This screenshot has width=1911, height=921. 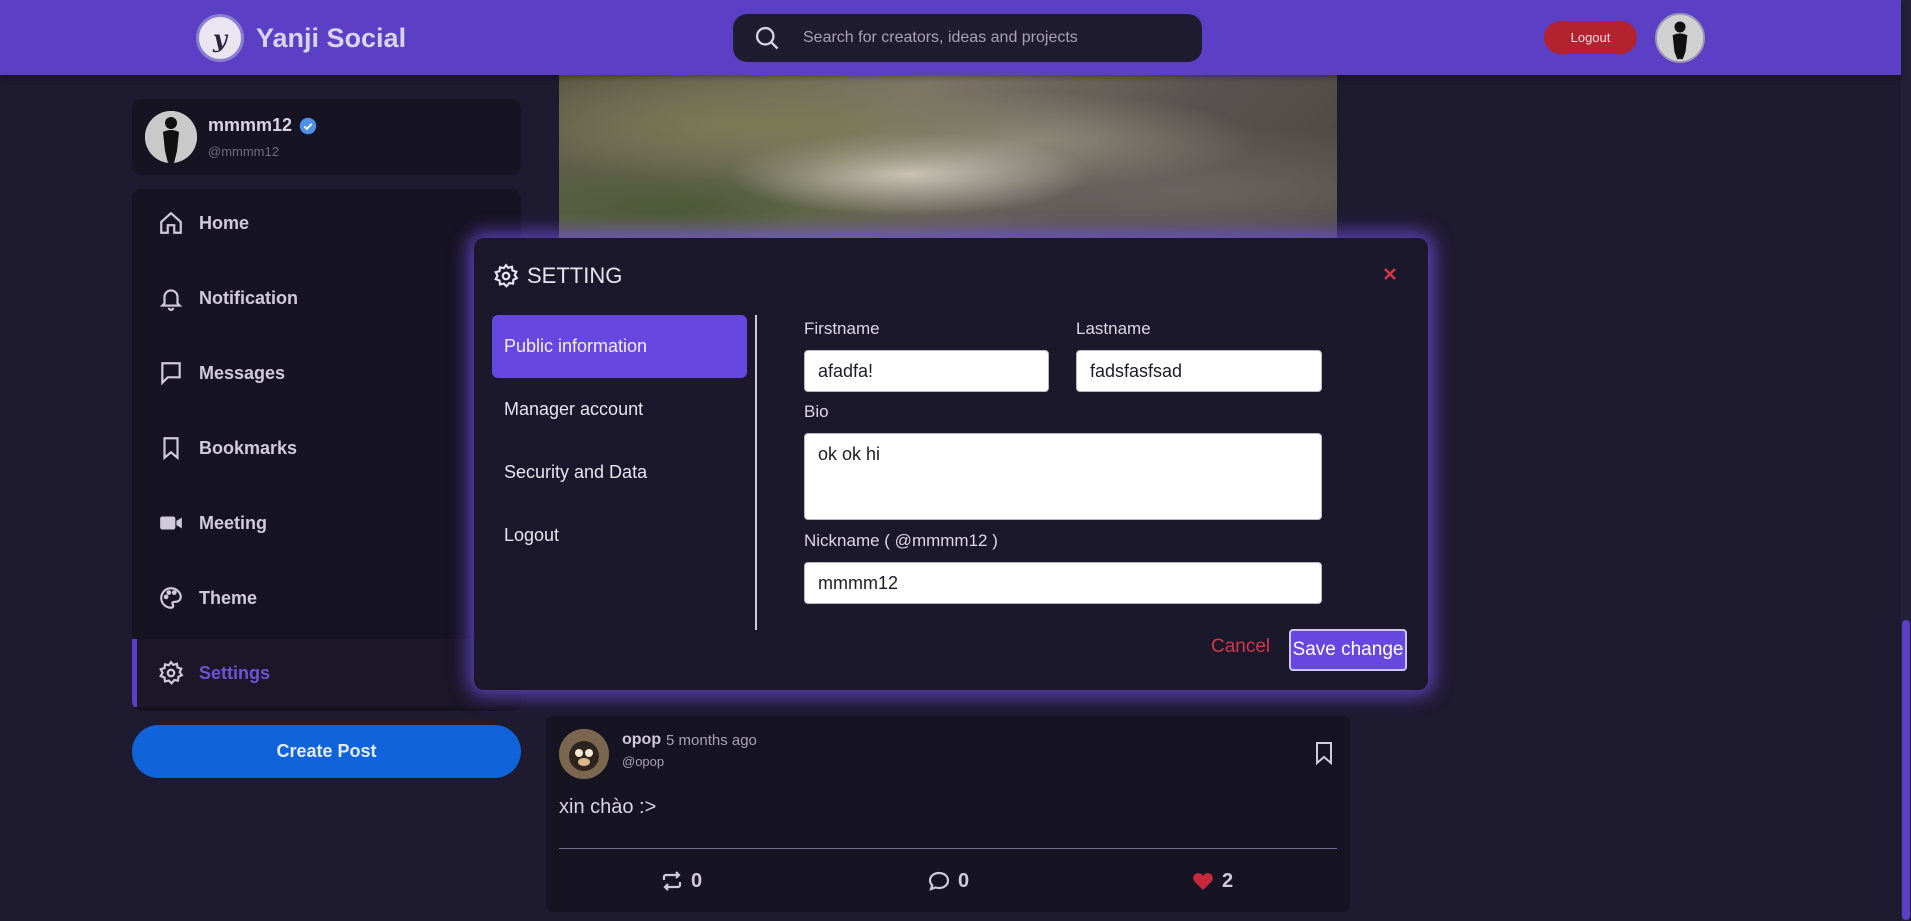 What do you see at coordinates (575, 275) in the screenshot?
I see `modal-title-text: SETTING` at bounding box center [575, 275].